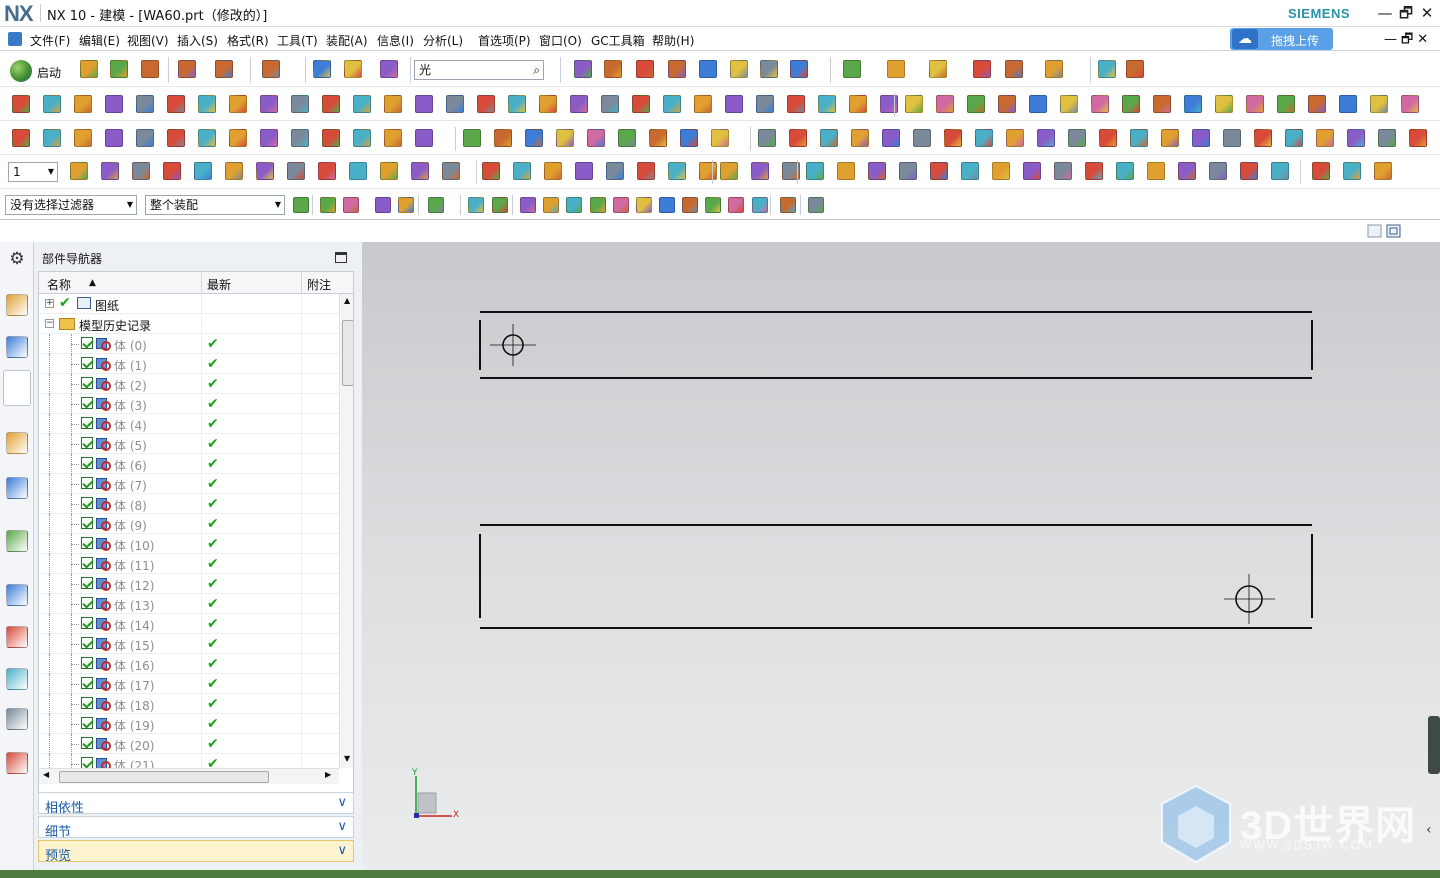 This screenshot has height=878, width=1440. I want to click on column-notes: 附注, so click(319, 284).